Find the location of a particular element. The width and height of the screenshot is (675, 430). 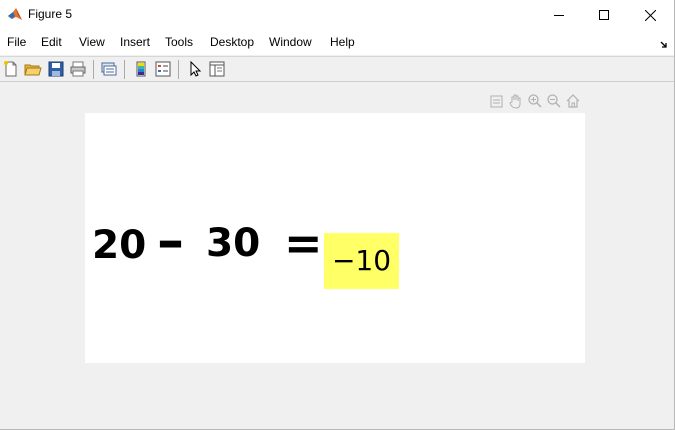

home-icon is located at coordinates (573, 101).